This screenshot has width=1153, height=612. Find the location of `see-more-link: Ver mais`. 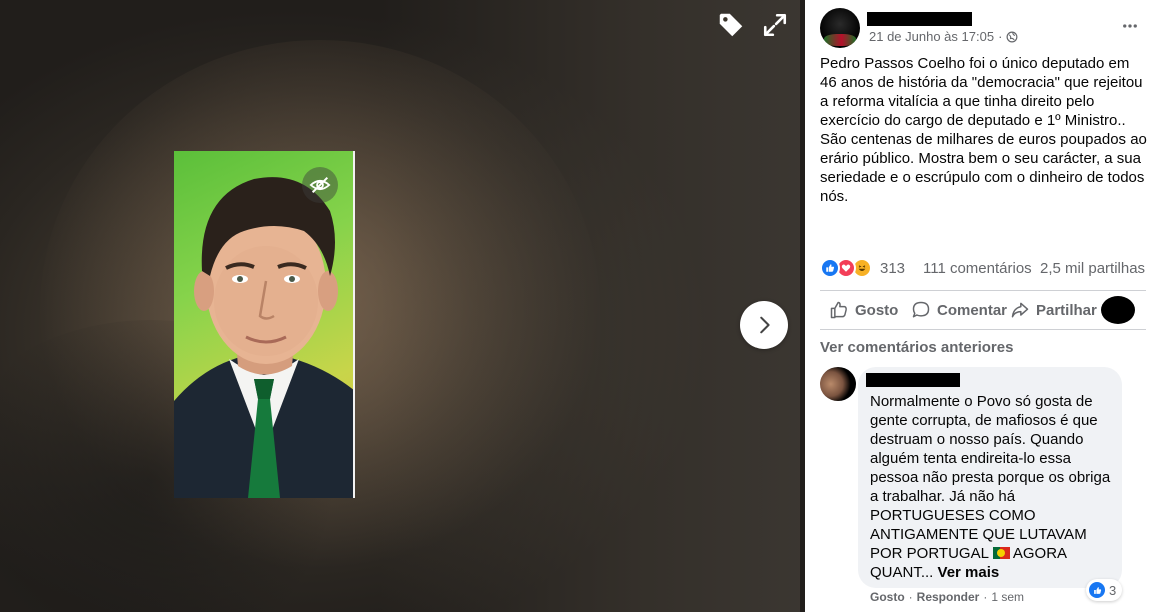

see-more-link: Ver mais is located at coordinates (969, 572).